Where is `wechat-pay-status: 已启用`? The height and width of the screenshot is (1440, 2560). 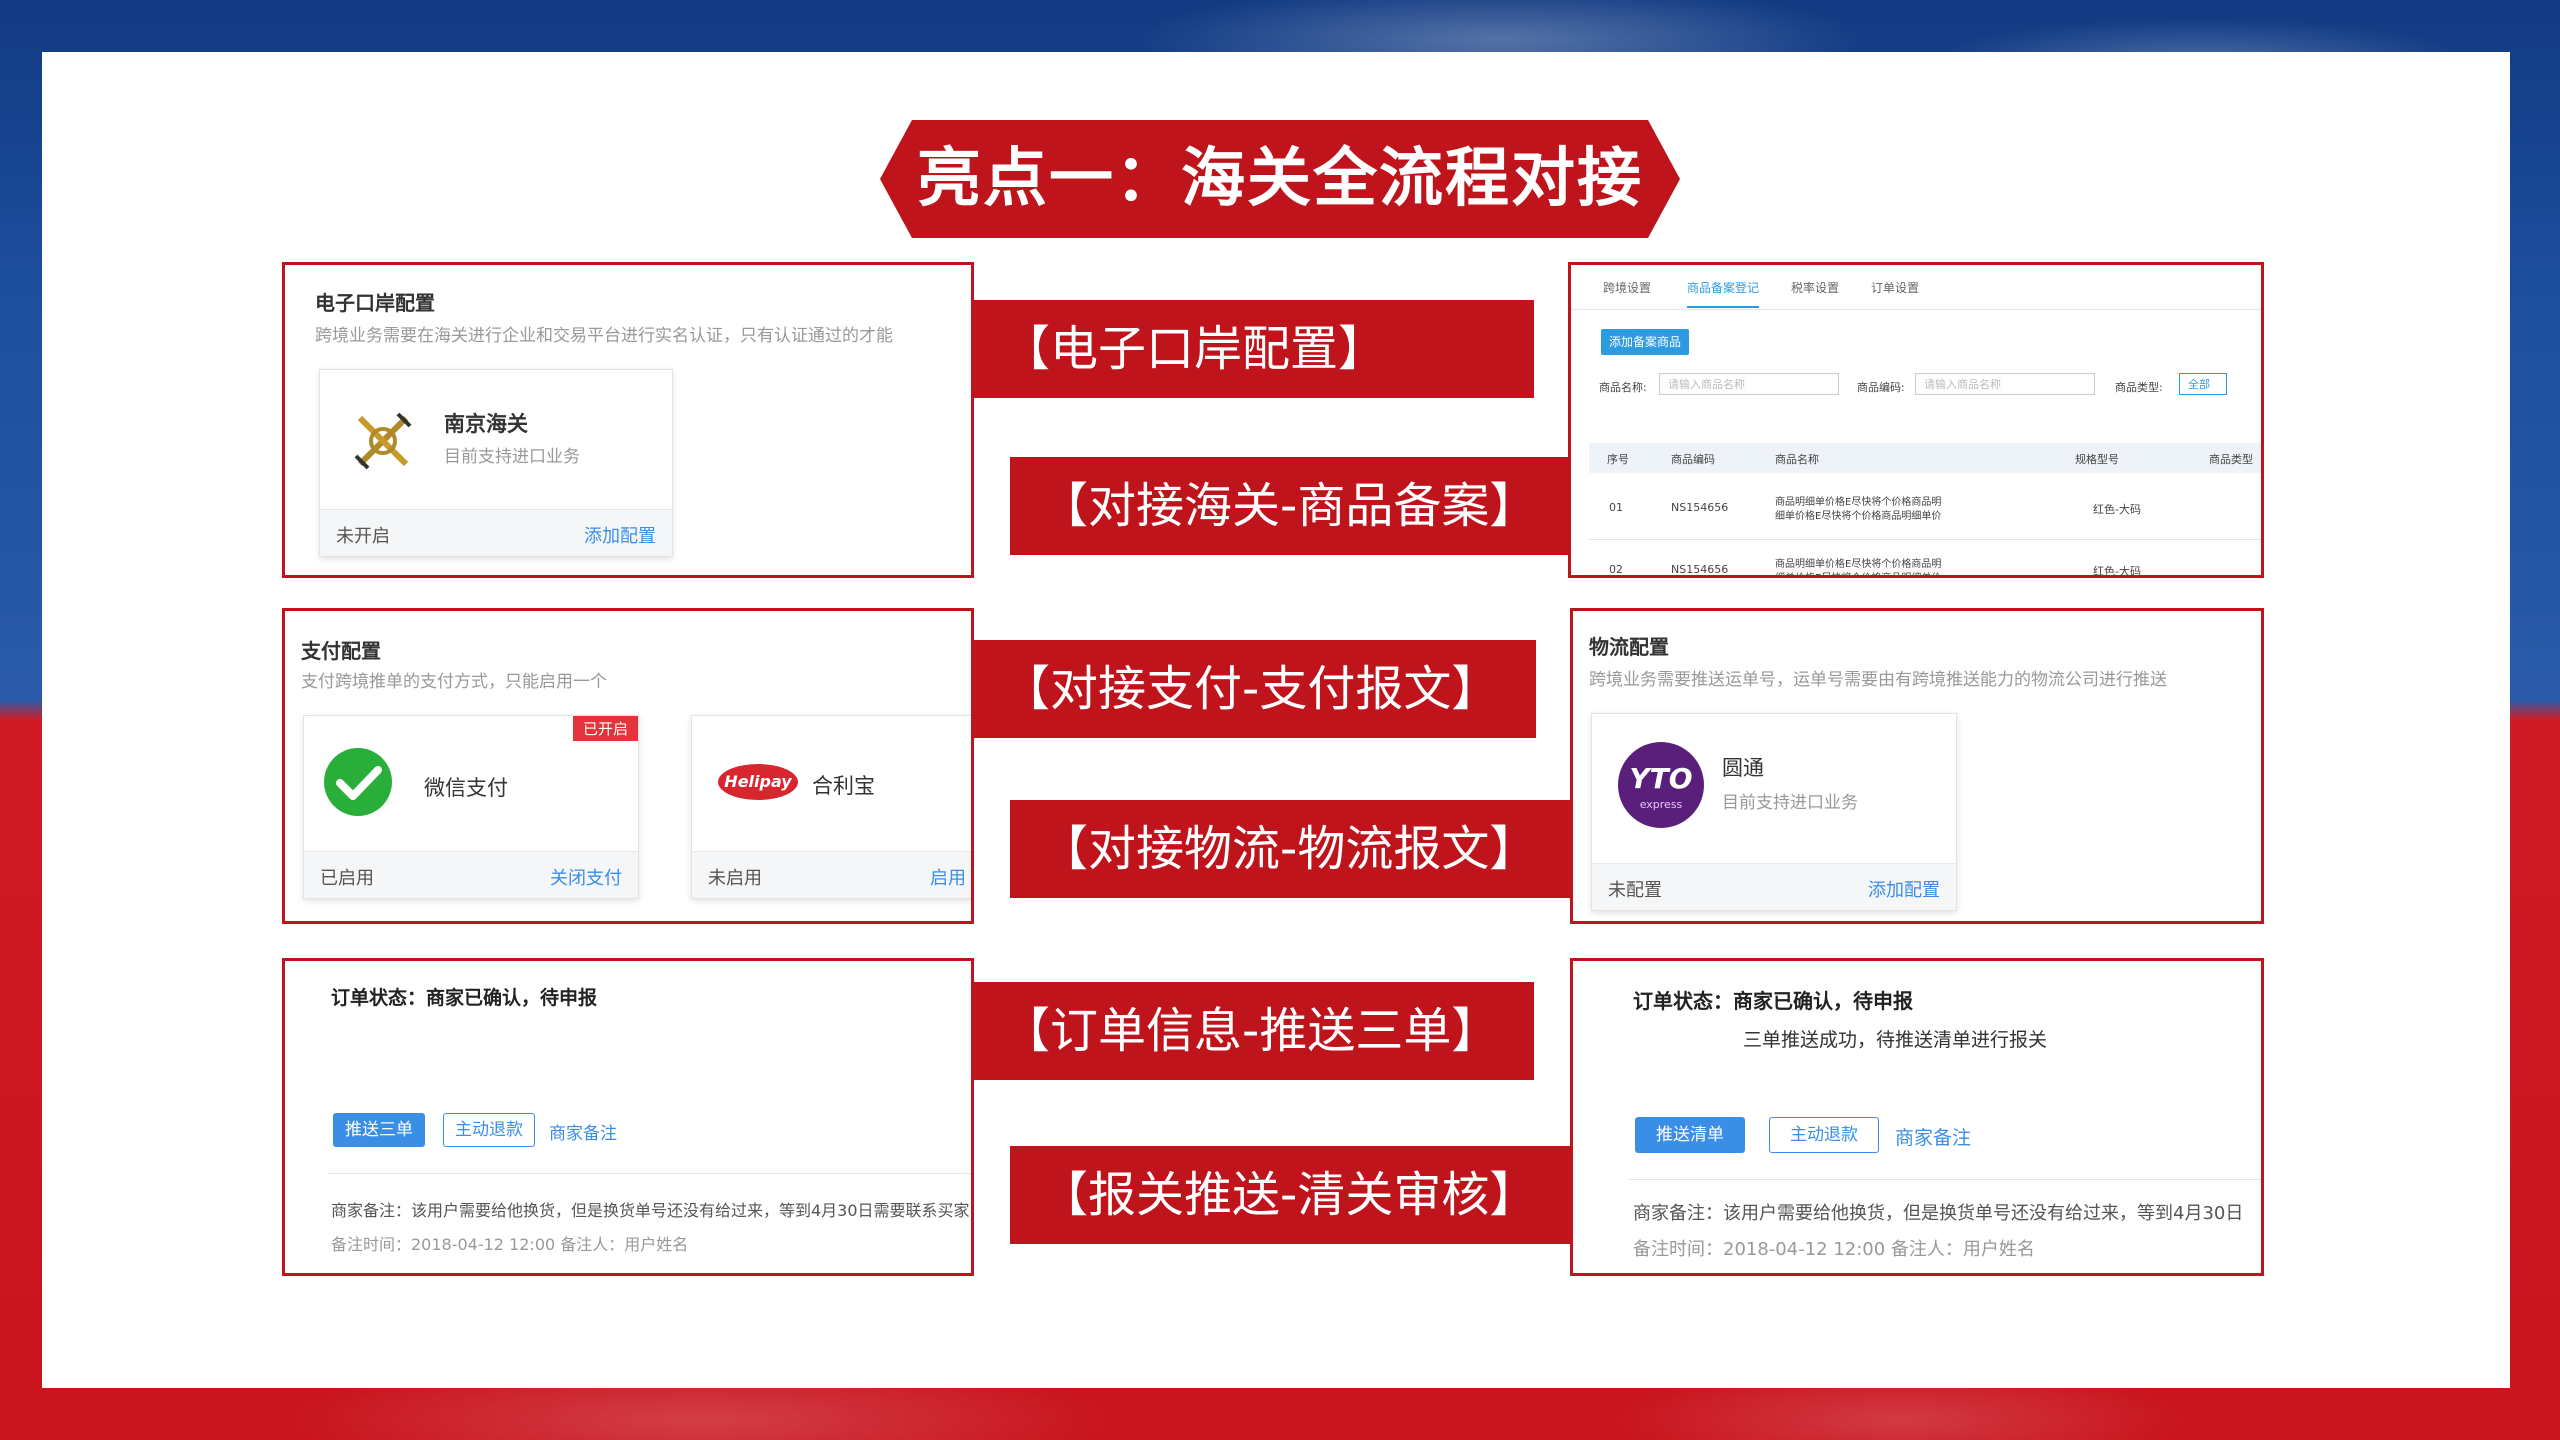 wechat-pay-status: 已启用 is located at coordinates (347, 878).